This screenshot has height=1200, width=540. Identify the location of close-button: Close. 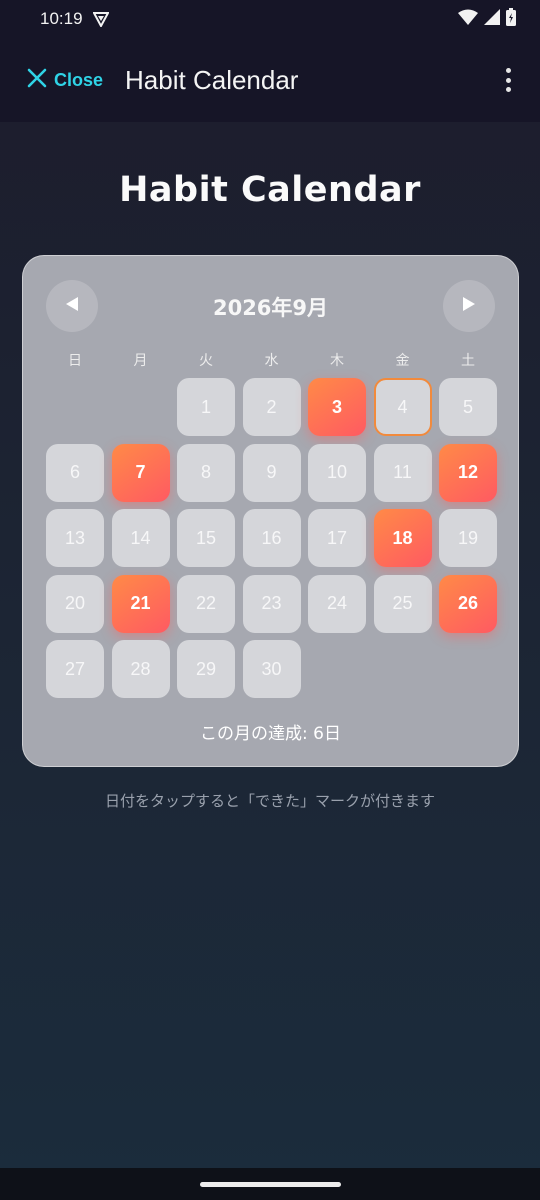
(64, 80).